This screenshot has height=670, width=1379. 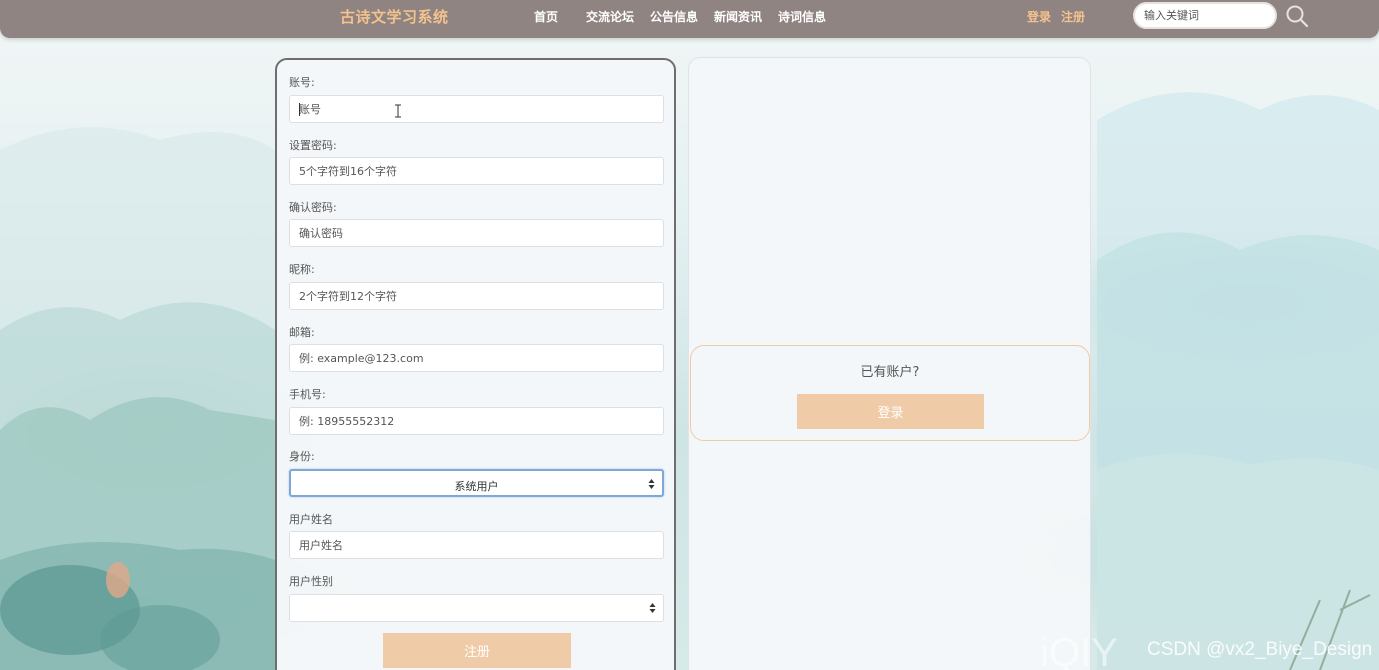 I want to click on gender-label: 用户性别, so click(x=311, y=581).